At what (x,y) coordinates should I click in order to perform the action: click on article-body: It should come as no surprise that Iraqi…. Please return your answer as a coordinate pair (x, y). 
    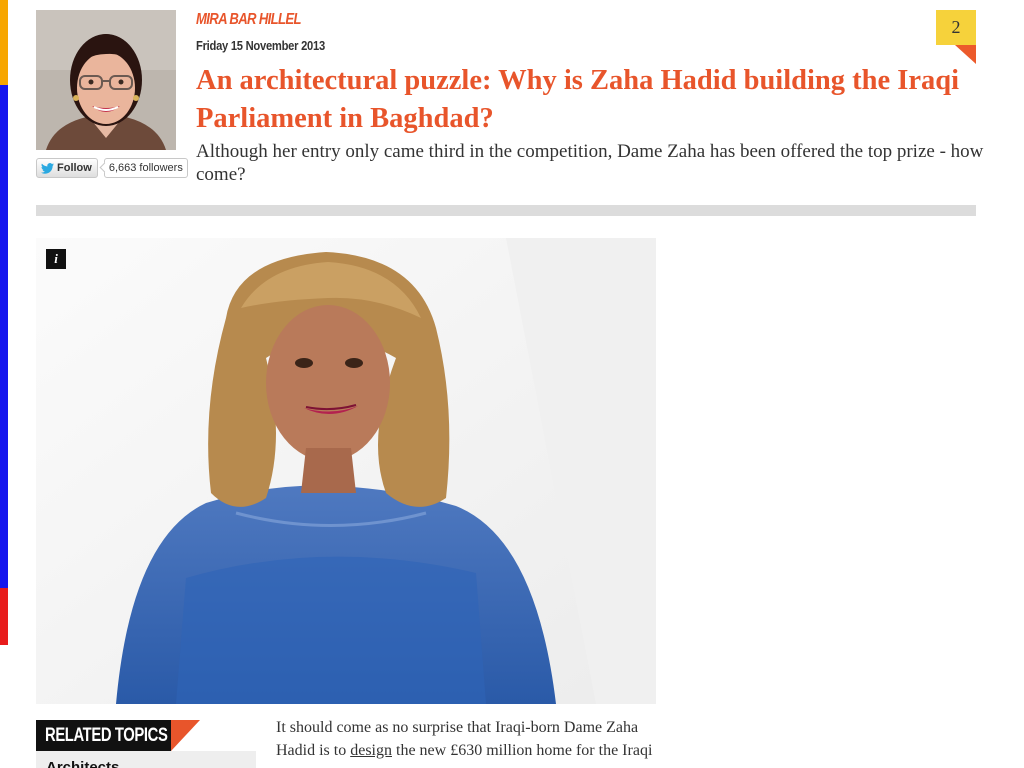
    Looking at the image, I should click on (466, 739).